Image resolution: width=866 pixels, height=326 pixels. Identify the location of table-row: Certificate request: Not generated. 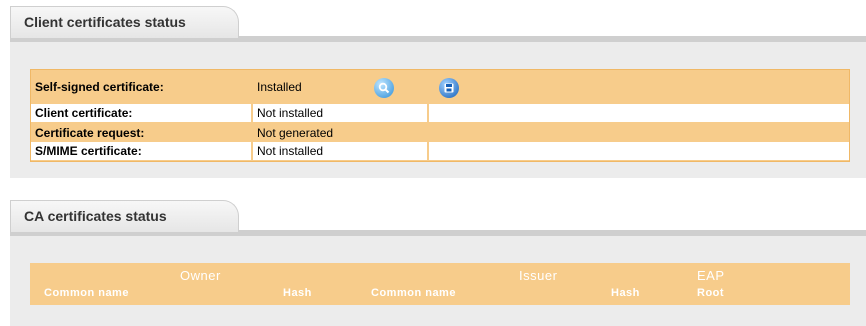
(440, 132).